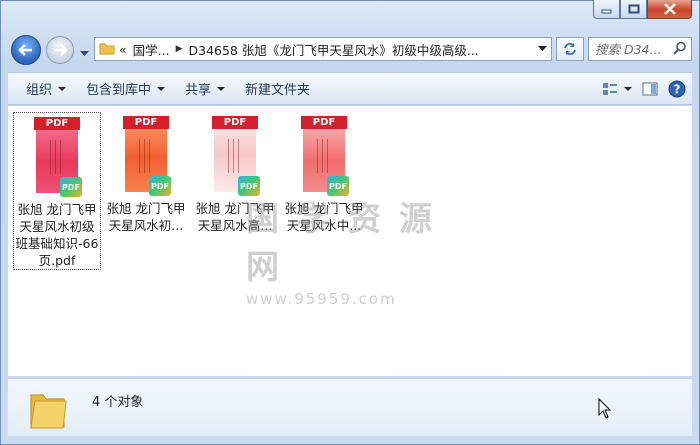 Image resolution: width=700 pixels, height=445 pixels. I want to click on back-button, so click(26, 50).